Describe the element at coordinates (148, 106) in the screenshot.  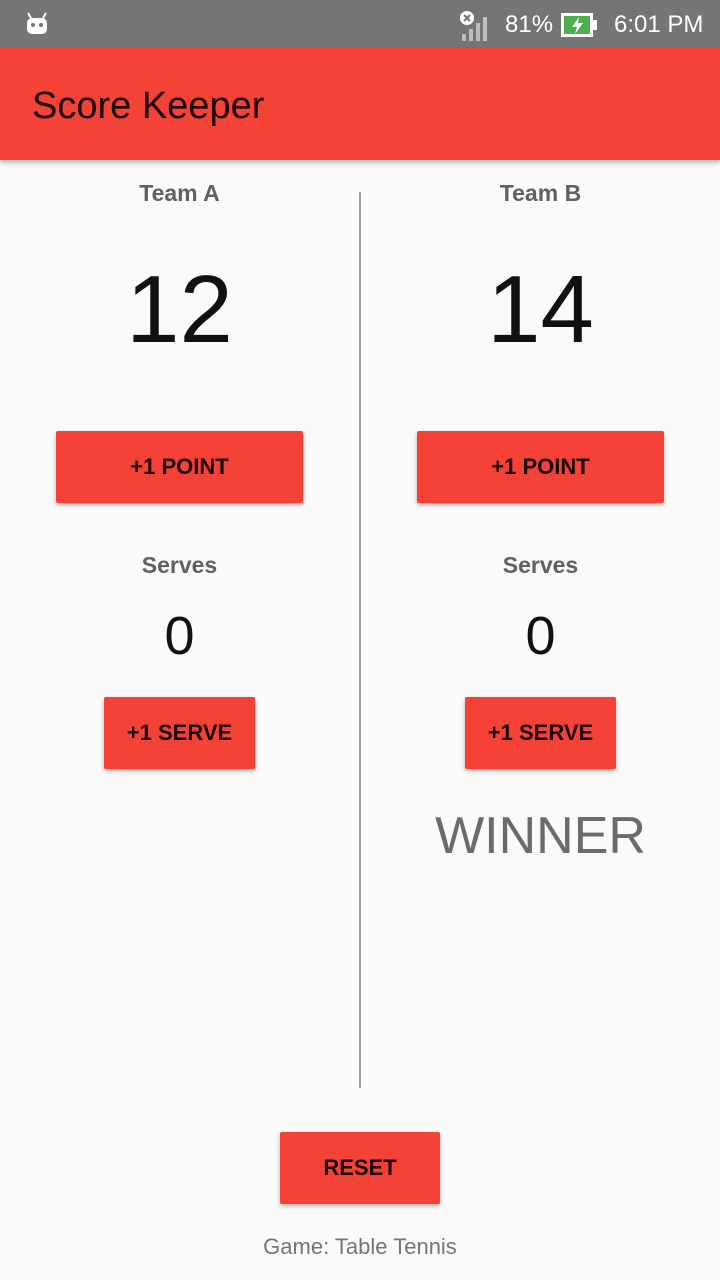
I see `app-title: Score Keeper` at that location.